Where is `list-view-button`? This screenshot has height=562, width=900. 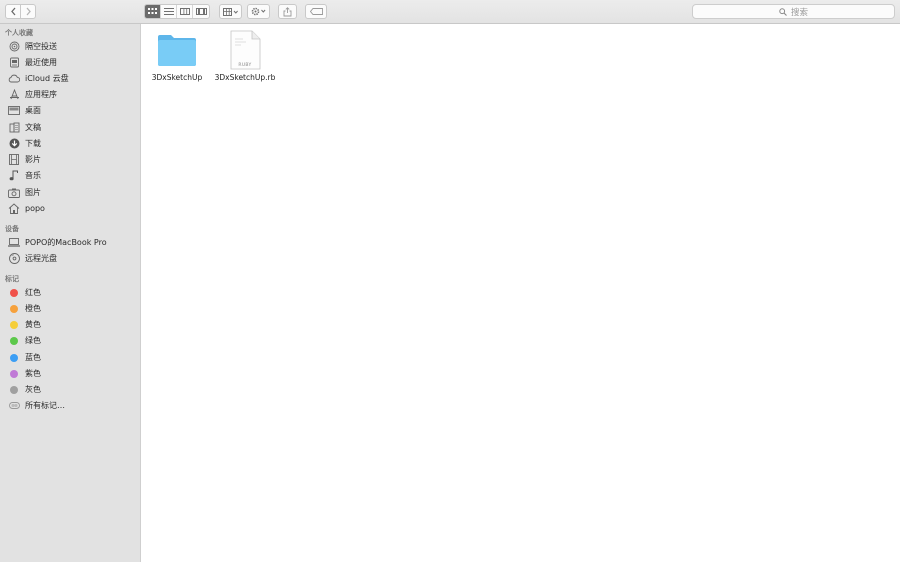
list-view-button is located at coordinates (169, 11).